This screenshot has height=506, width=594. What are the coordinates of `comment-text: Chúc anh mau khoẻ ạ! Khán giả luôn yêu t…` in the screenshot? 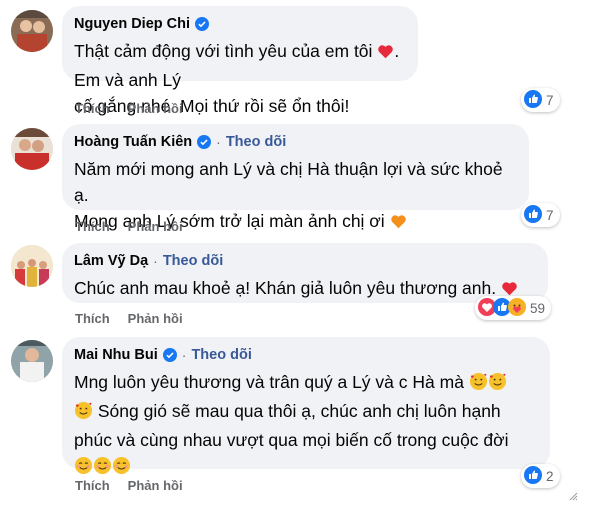 It's located at (305, 289).